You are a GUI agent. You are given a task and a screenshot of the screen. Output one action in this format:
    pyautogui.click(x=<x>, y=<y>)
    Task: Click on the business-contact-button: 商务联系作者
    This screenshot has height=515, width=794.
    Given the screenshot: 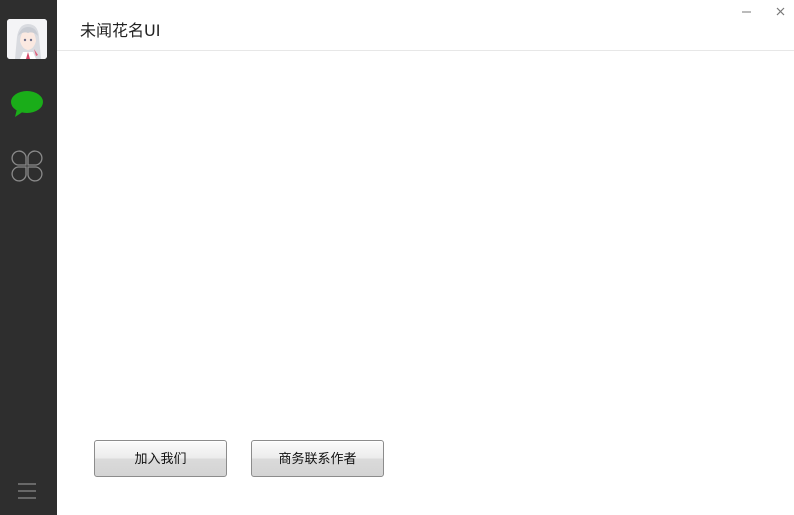 What is the action you would take?
    pyautogui.click(x=317, y=458)
    